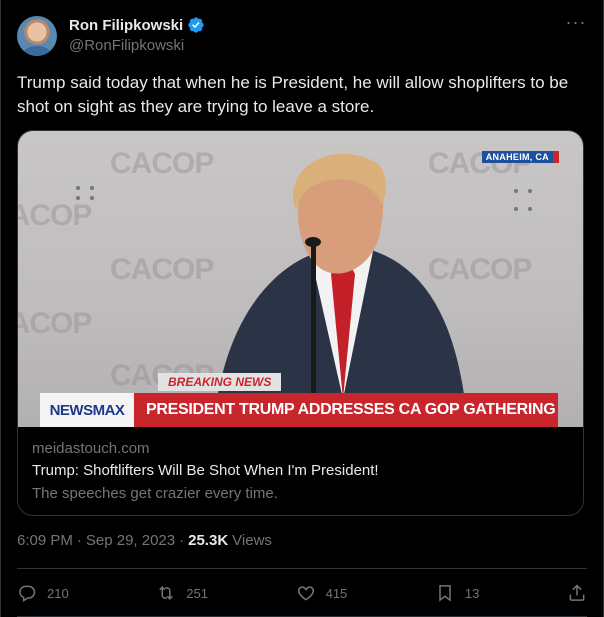 The height and width of the screenshot is (617, 604). What do you see at coordinates (43, 593) in the screenshot?
I see `reply-button: 210` at bounding box center [43, 593].